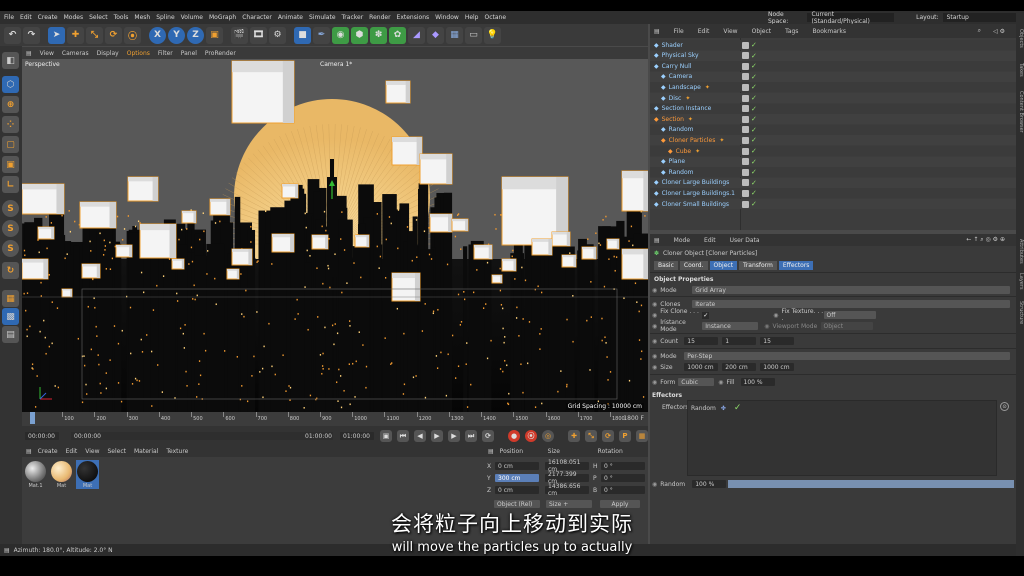 Image resolution: width=1024 pixels, height=576 pixels. Describe the element at coordinates (833, 161) in the screenshot. I see `object-row: ◆ Plane ✓` at that location.